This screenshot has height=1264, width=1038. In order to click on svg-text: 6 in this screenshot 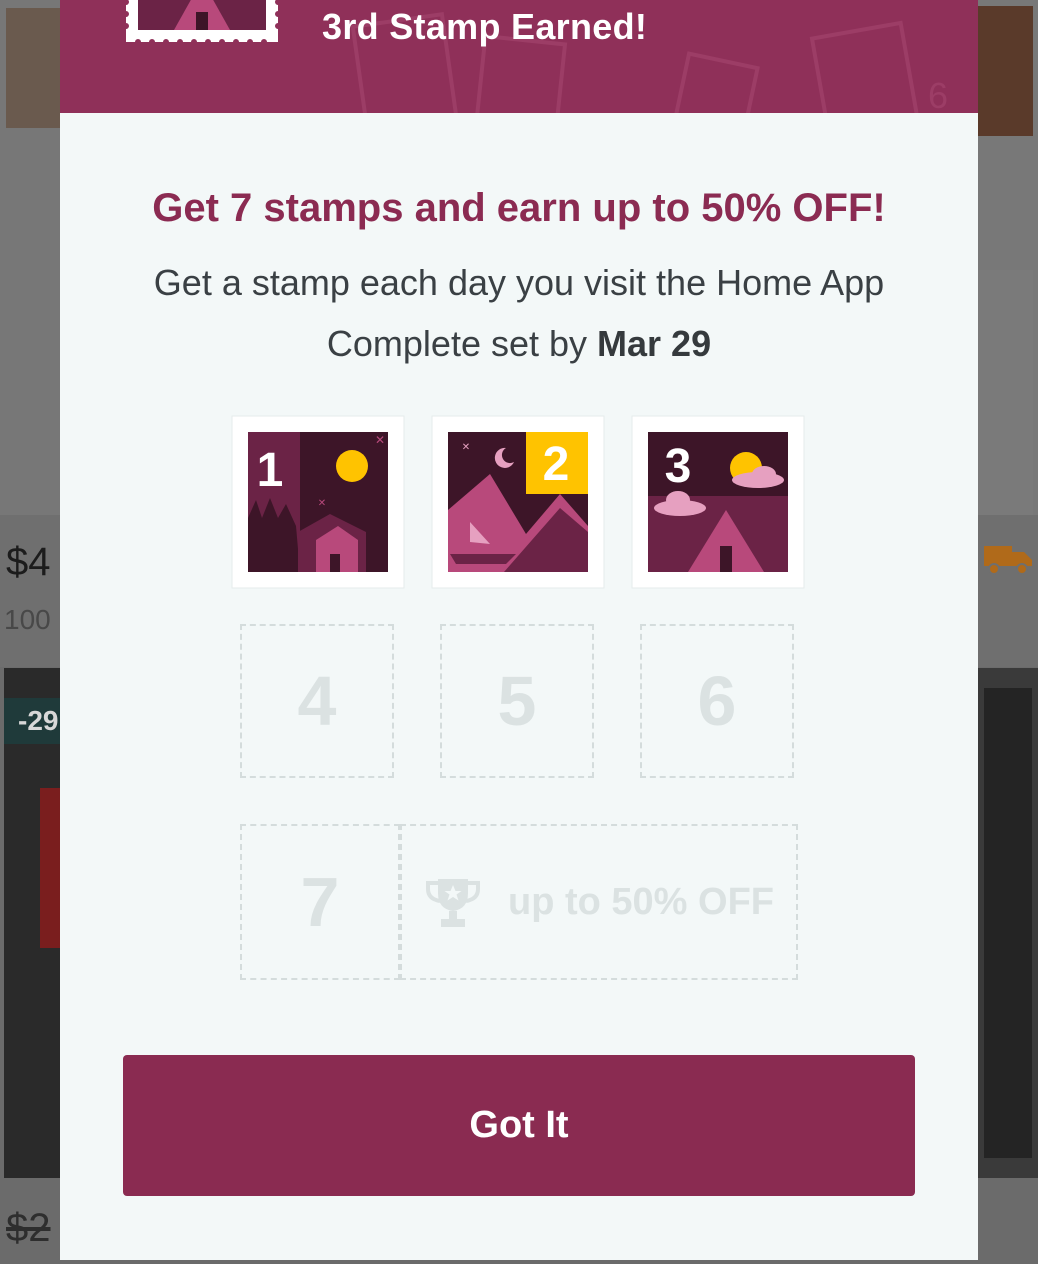, I will do `click(938, 94)`.